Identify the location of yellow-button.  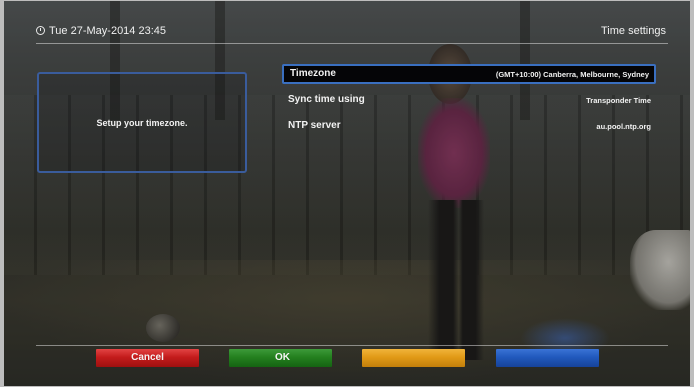
(413, 358).